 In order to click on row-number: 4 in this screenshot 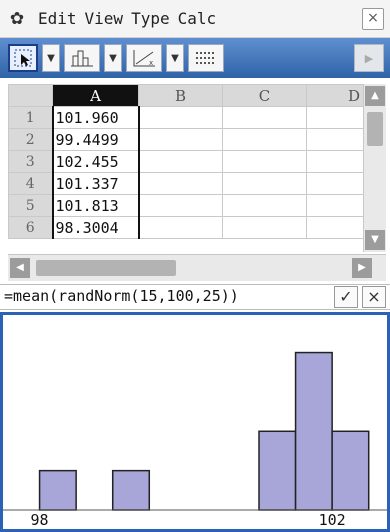, I will do `click(30, 183)`.